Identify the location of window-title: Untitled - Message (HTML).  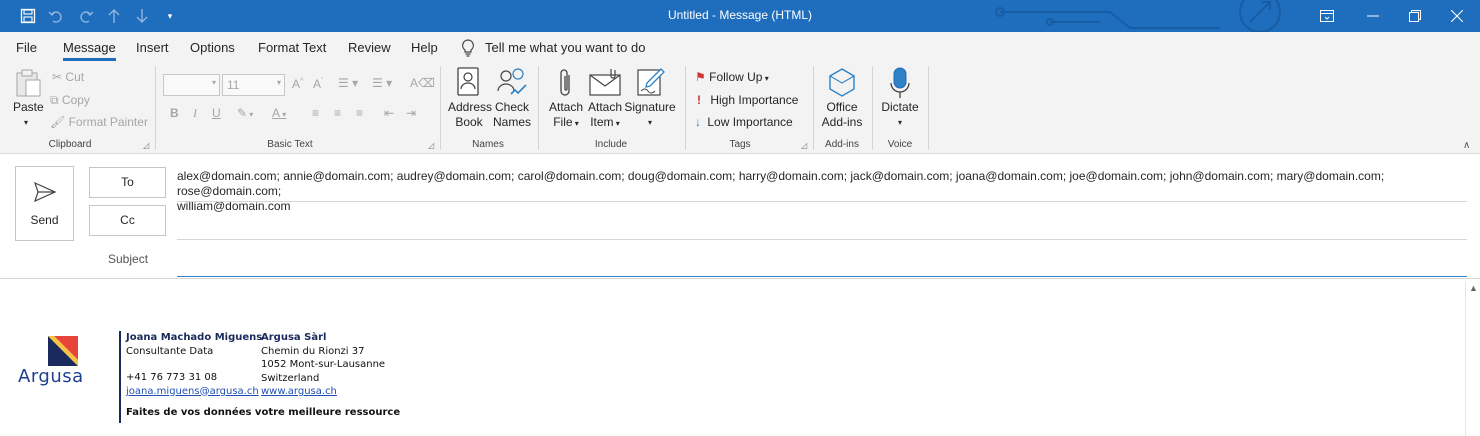
(740, 15).